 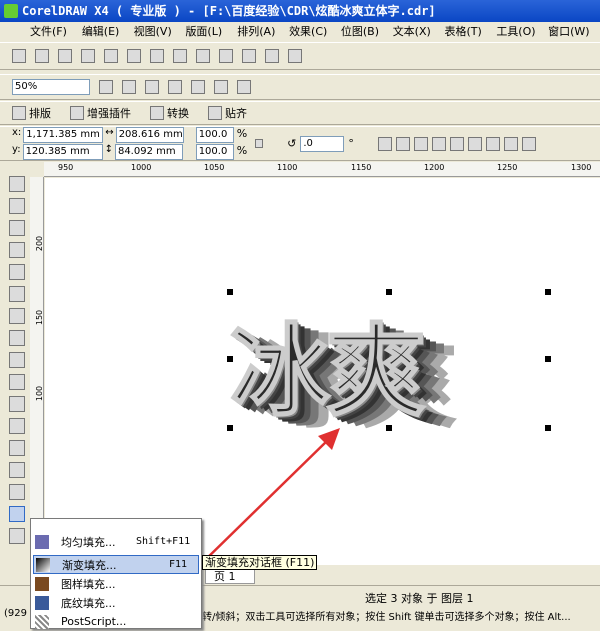 I want to click on tooltip: 渐变填充对话框 (F11), so click(x=260, y=562).